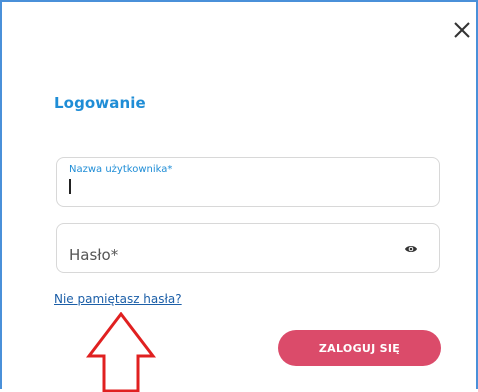 The height and width of the screenshot is (392, 478). Describe the element at coordinates (244, 188) in the screenshot. I see `username-input` at that location.